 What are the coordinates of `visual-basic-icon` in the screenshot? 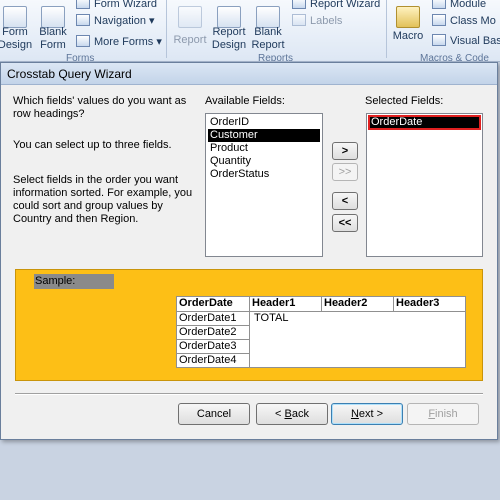 It's located at (439, 40).